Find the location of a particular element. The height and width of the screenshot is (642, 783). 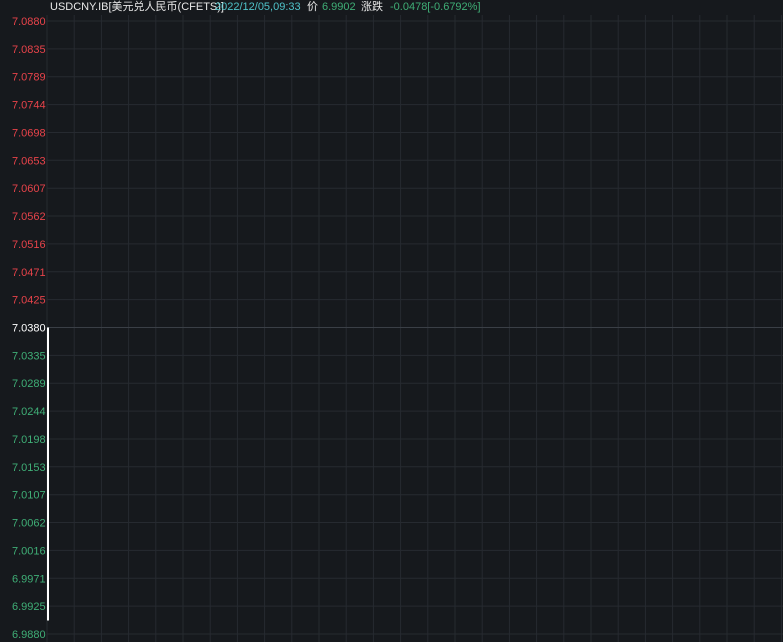

y-tick-label: 7.0380 is located at coordinates (29, 329).